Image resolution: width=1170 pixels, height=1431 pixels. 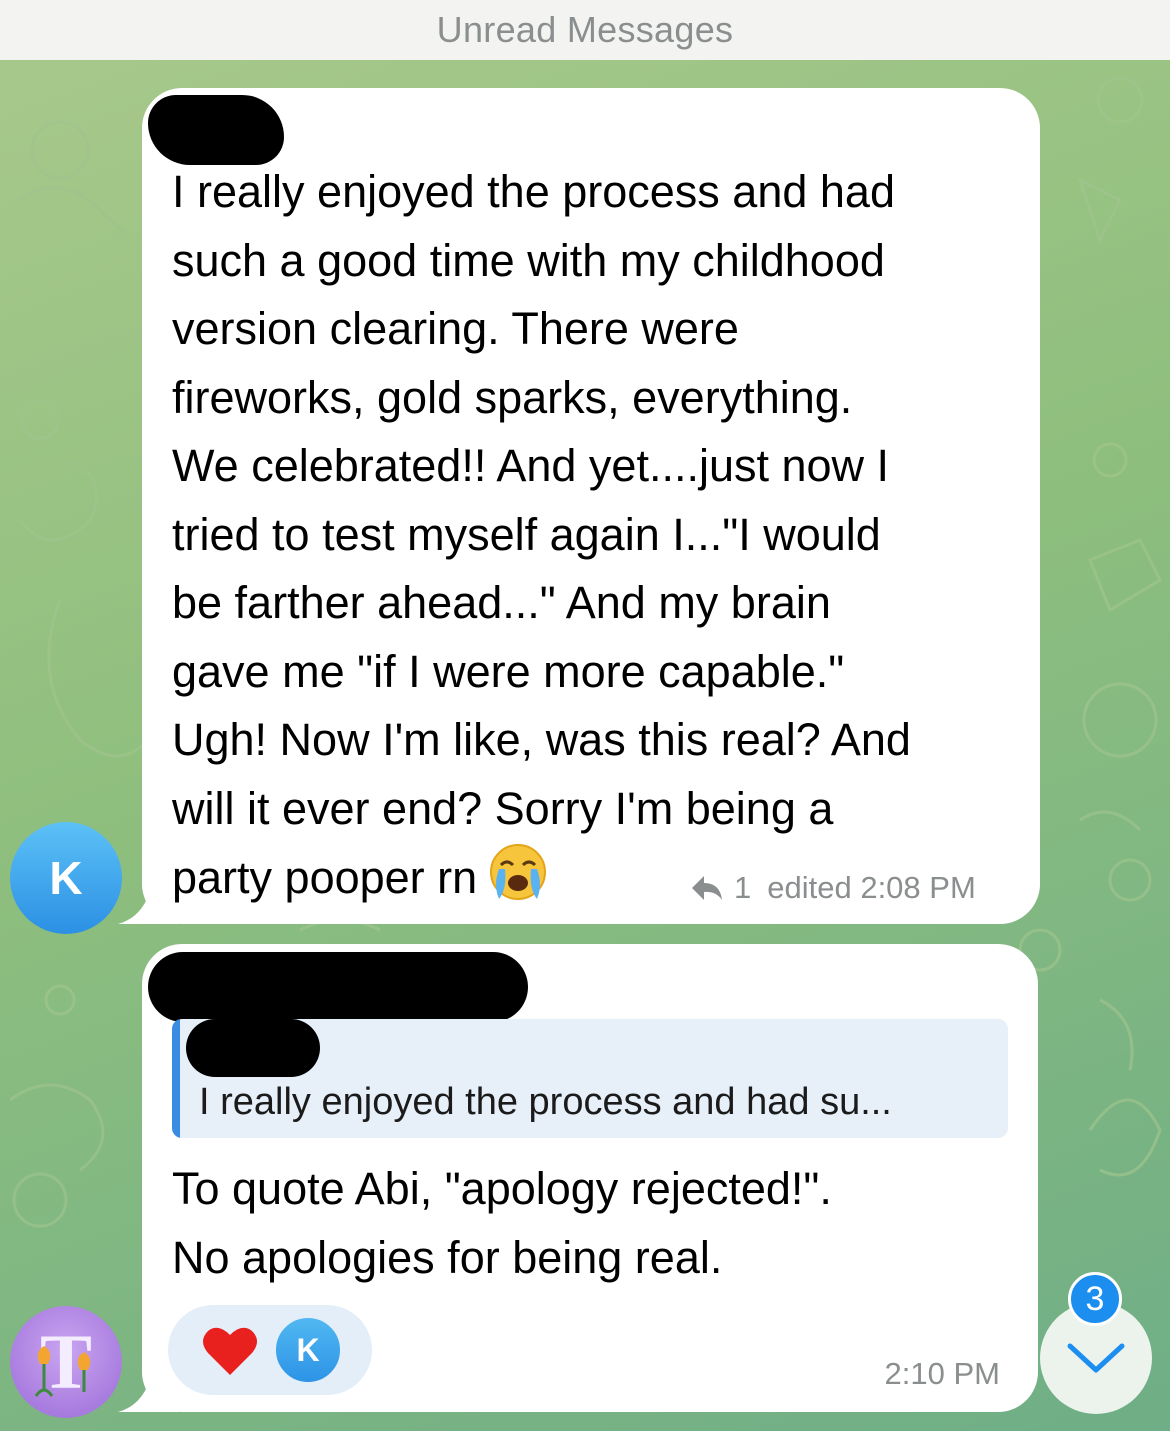 What do you see at coordinates (176, 1078) in the screenshot?
I see `quote-accent-bar` at bounding box center [176, 1078].